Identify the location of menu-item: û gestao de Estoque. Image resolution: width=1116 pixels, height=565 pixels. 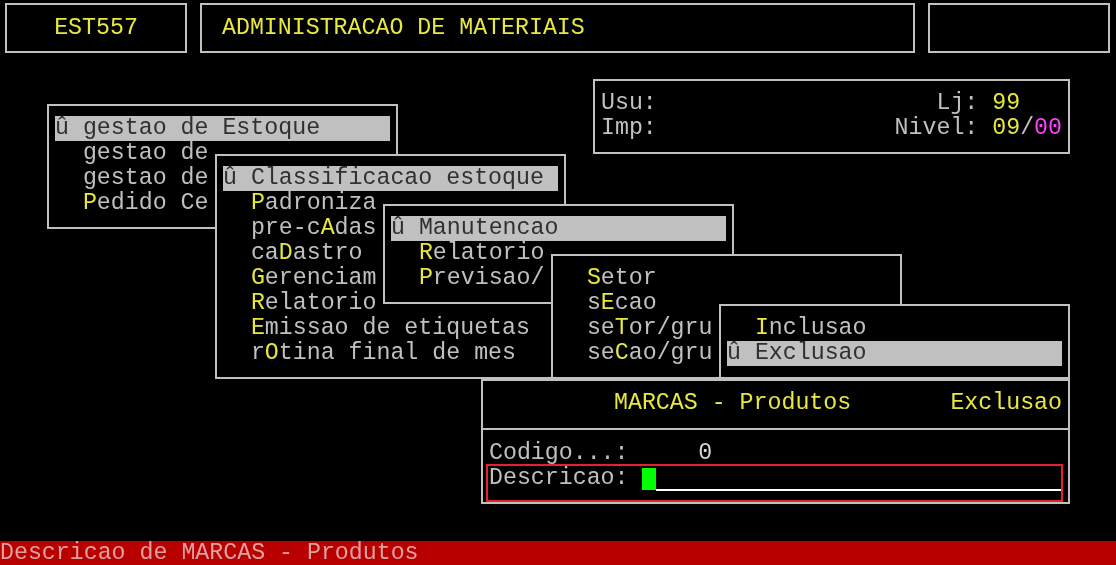
(222, 128).